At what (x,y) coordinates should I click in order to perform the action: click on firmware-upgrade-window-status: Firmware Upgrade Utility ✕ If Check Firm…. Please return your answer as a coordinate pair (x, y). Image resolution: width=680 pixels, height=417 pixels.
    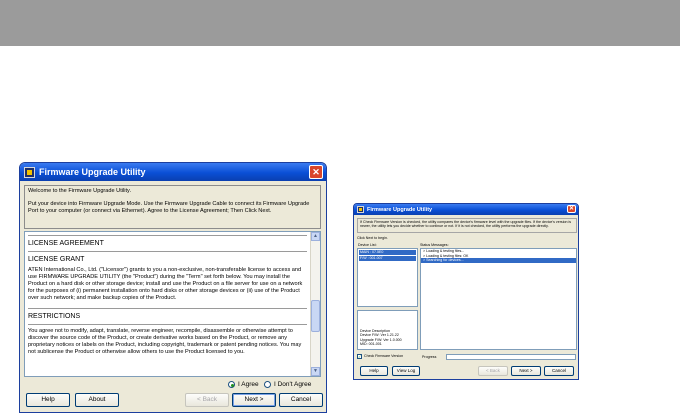
    Looking at the image, I should click on (466, 291).